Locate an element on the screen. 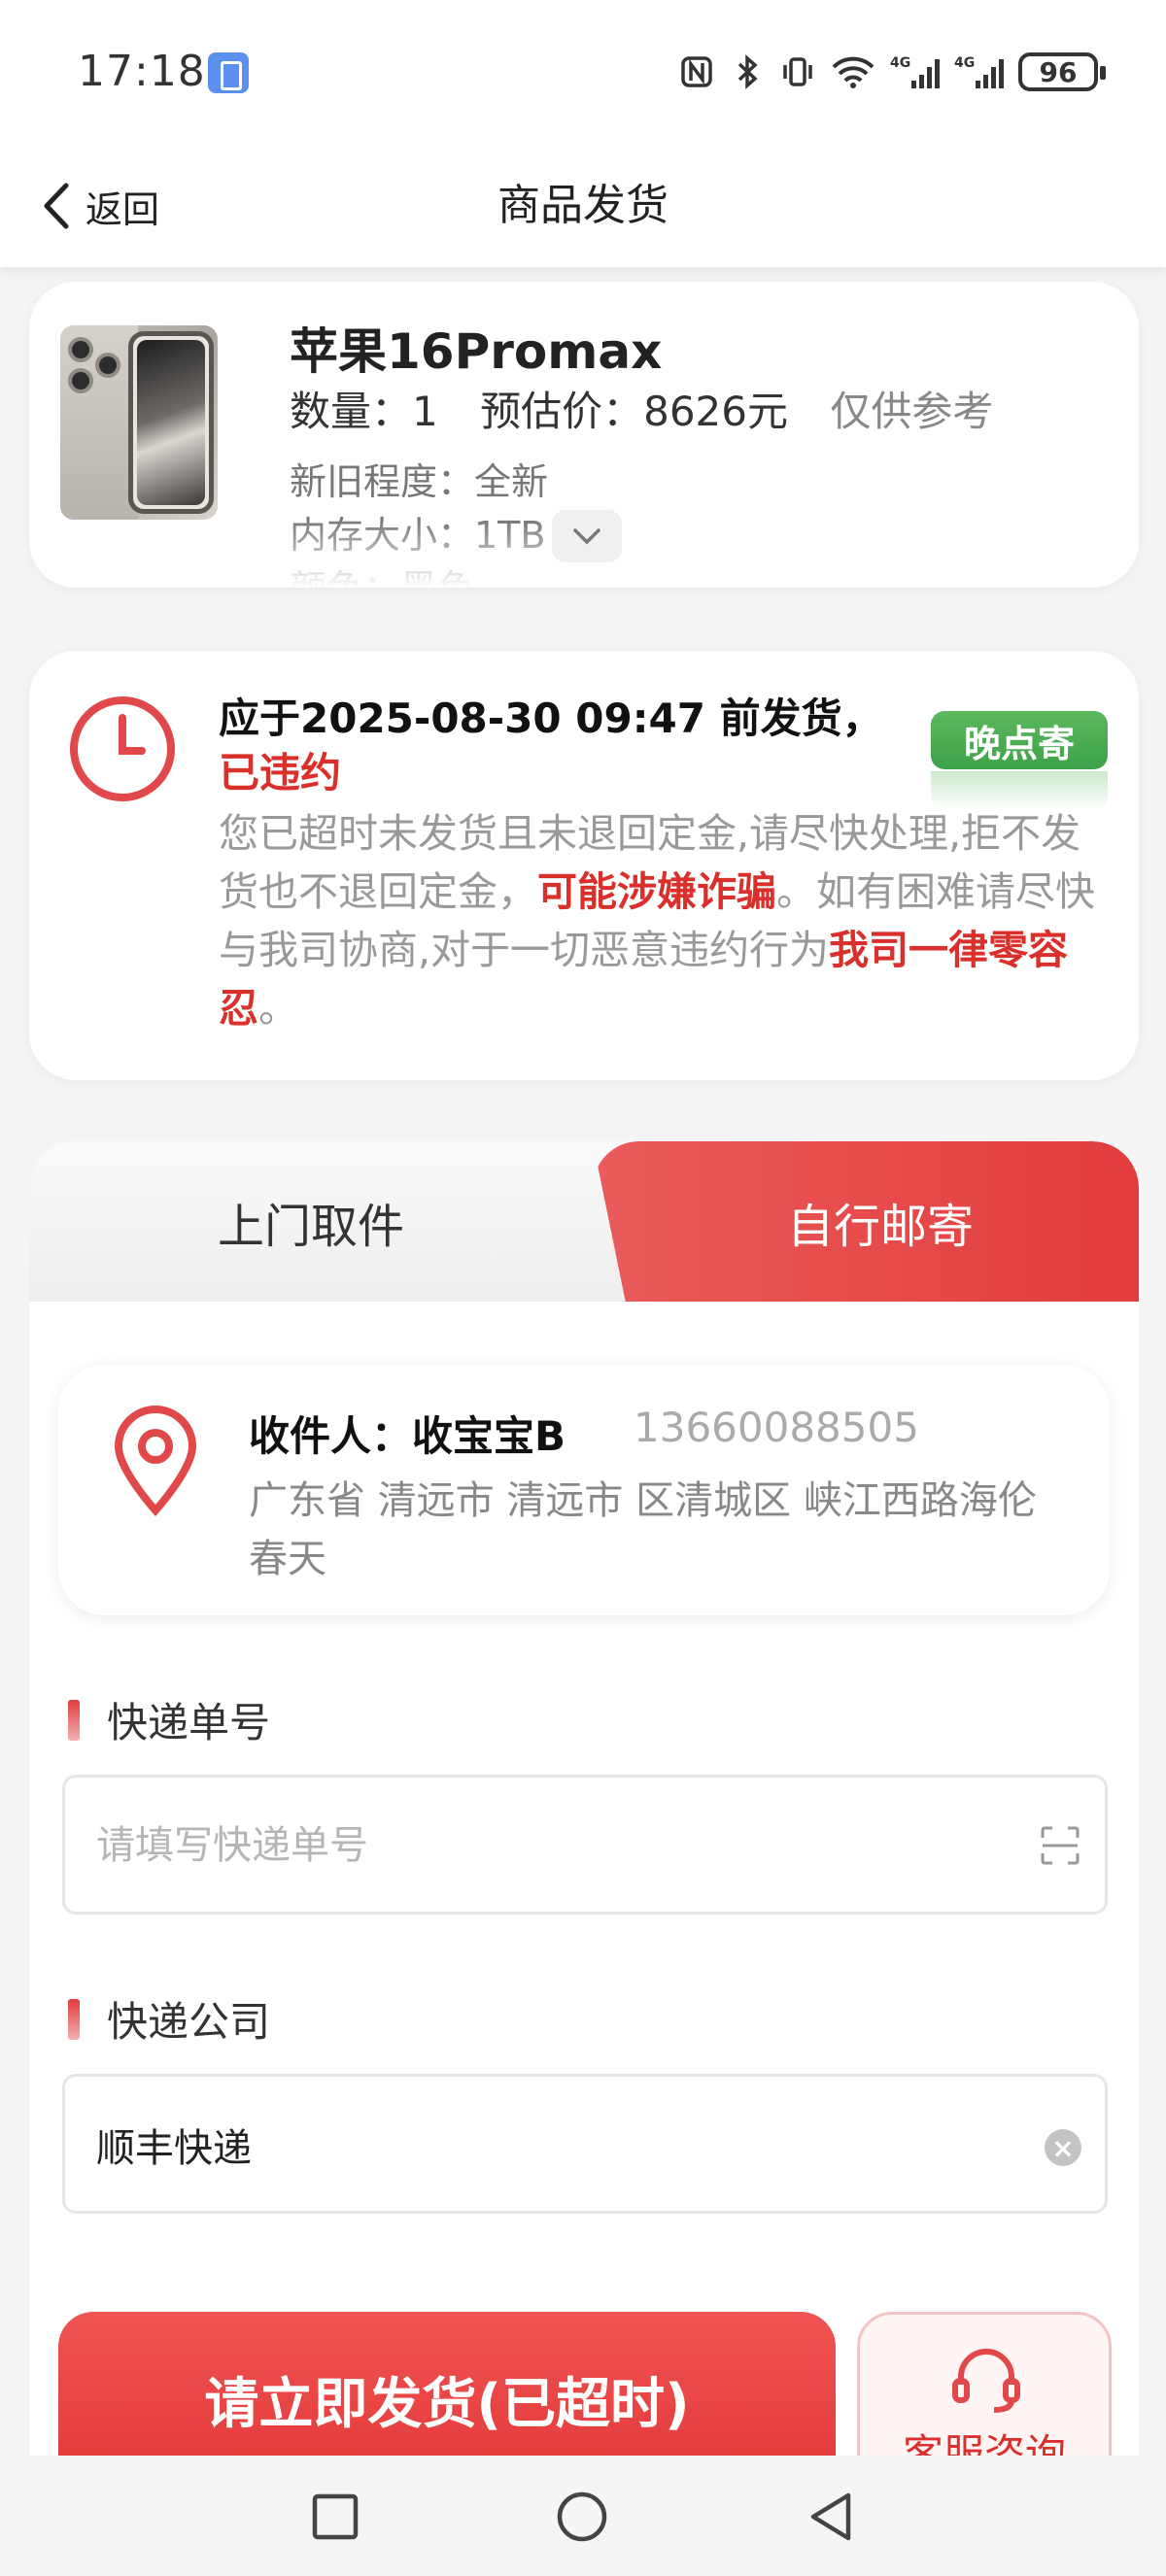 The height and width of the screenshot is (2576, 1166). tab-self-mail-label: 自行邮寄 is located at coordinates (880, 1226).